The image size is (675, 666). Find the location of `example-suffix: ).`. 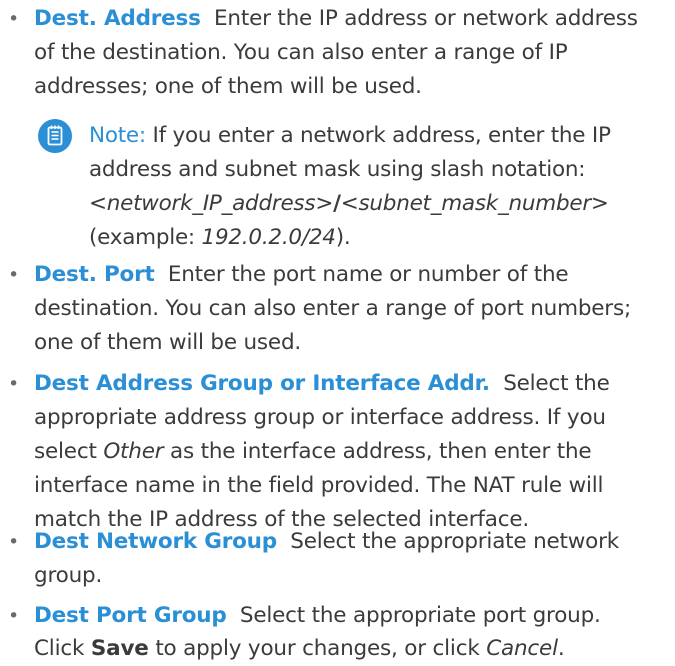

example-suffix: ). is located at coordinates (343, 237).